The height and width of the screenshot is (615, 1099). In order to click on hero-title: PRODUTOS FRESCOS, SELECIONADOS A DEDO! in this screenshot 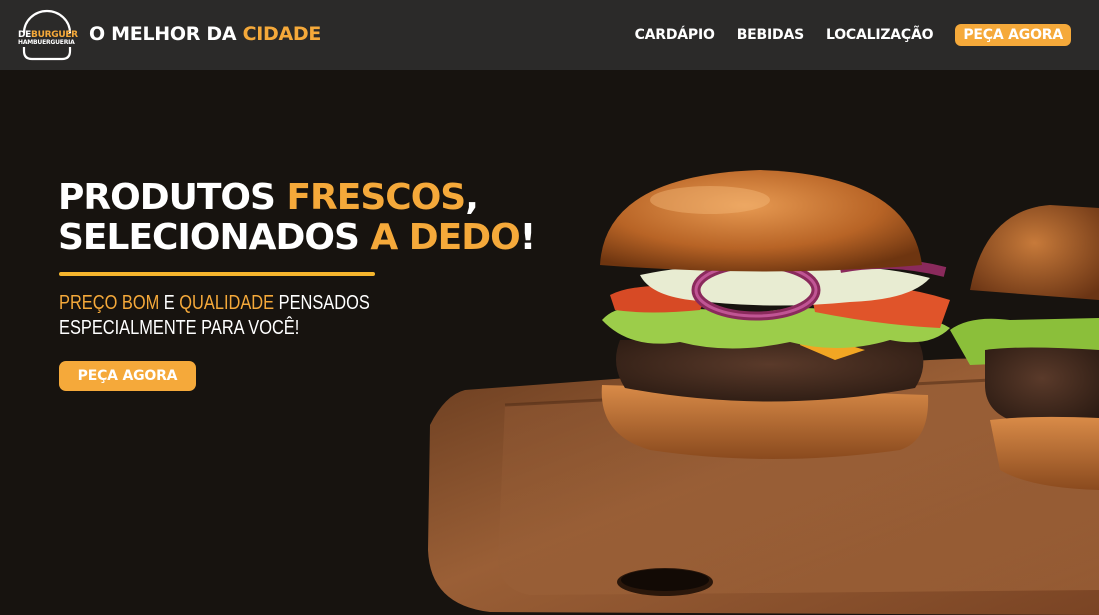, I will do `click(297, 217)`.